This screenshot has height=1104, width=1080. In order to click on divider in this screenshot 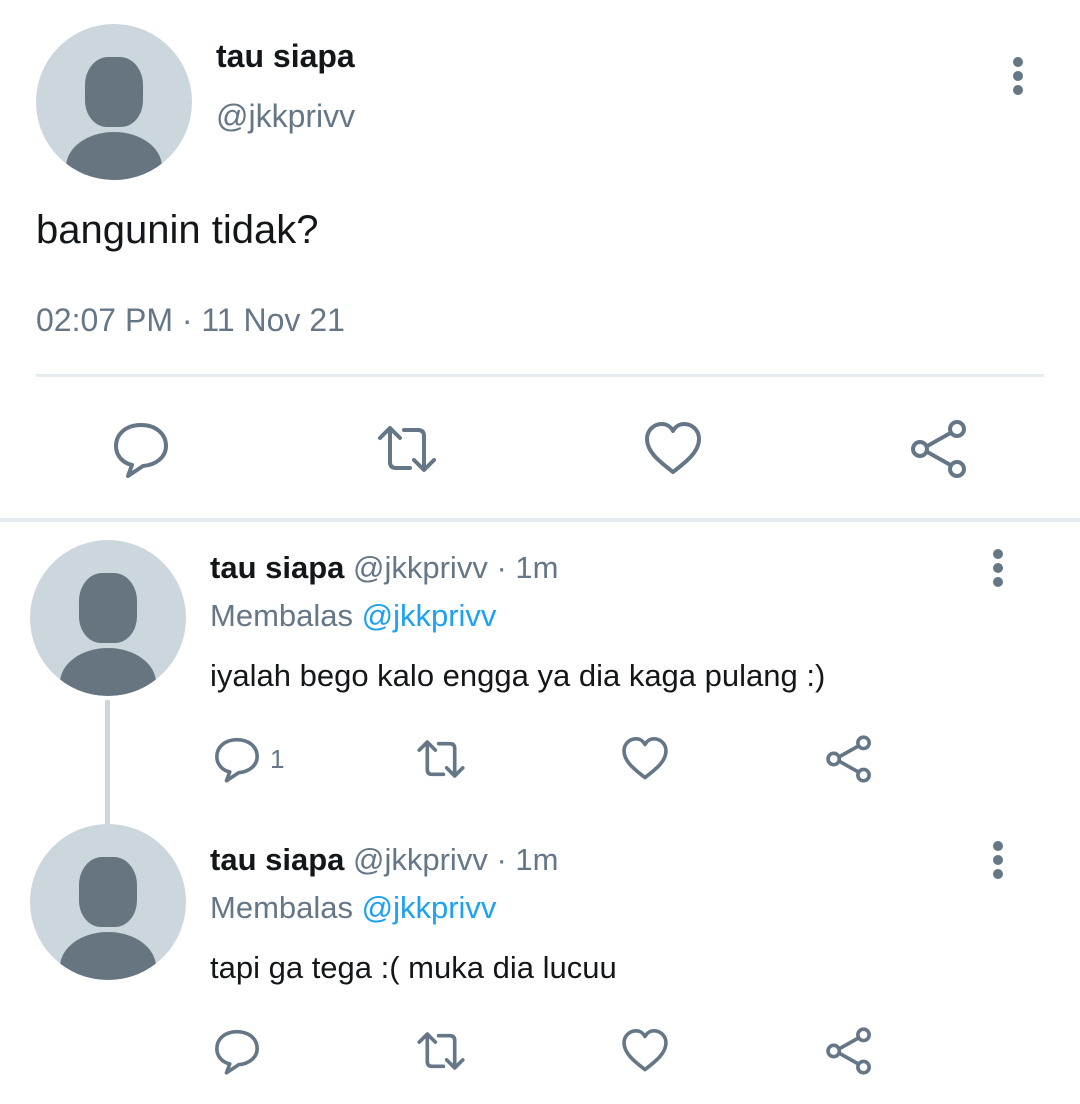, I will do `click(540, 375)`.